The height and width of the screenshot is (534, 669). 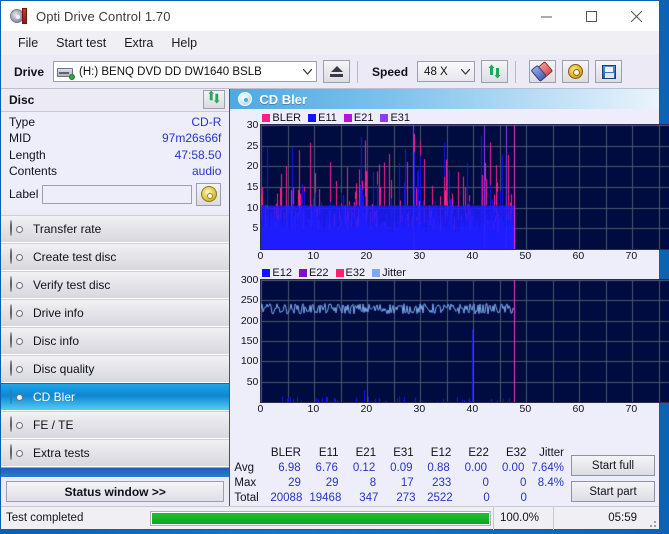 What do you see at coordinates (576, 71) in the screenshot?
I see `settings-button` at bounding box center [576, 71].